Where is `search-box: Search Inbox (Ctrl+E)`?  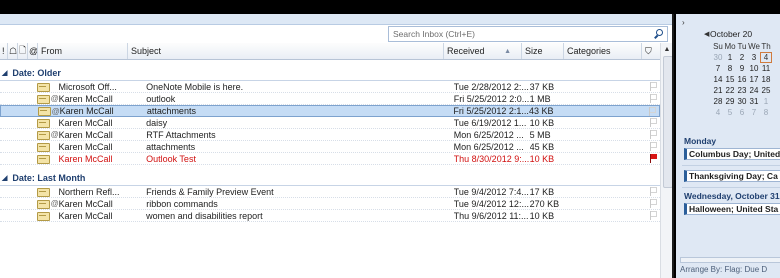
search-box: Search Inbox (Ctrl+E) is located at coordinates (528, 34).